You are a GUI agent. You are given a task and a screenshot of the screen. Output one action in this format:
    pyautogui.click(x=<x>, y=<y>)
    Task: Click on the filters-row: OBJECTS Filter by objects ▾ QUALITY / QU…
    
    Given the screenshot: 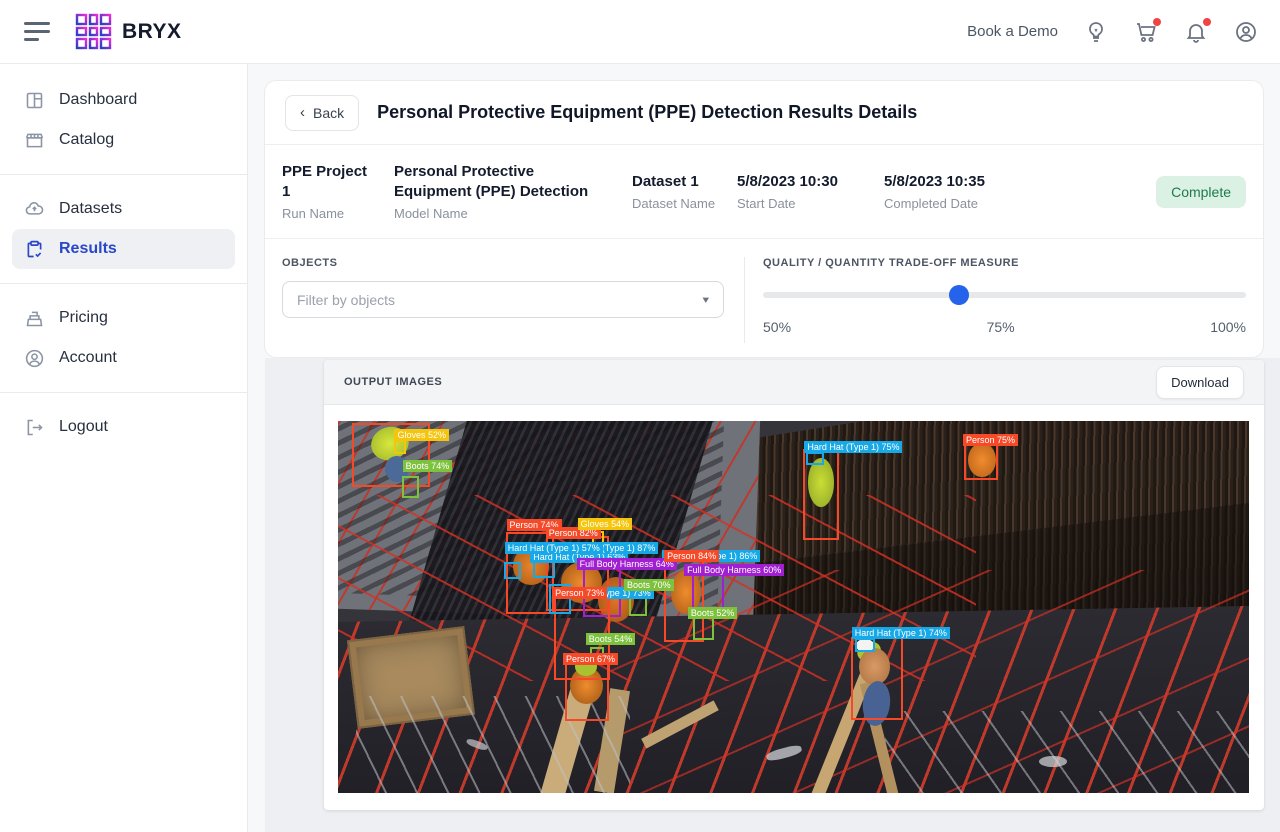 What is the action you would take?
    pyautogui.click(x=764, y=291)
    